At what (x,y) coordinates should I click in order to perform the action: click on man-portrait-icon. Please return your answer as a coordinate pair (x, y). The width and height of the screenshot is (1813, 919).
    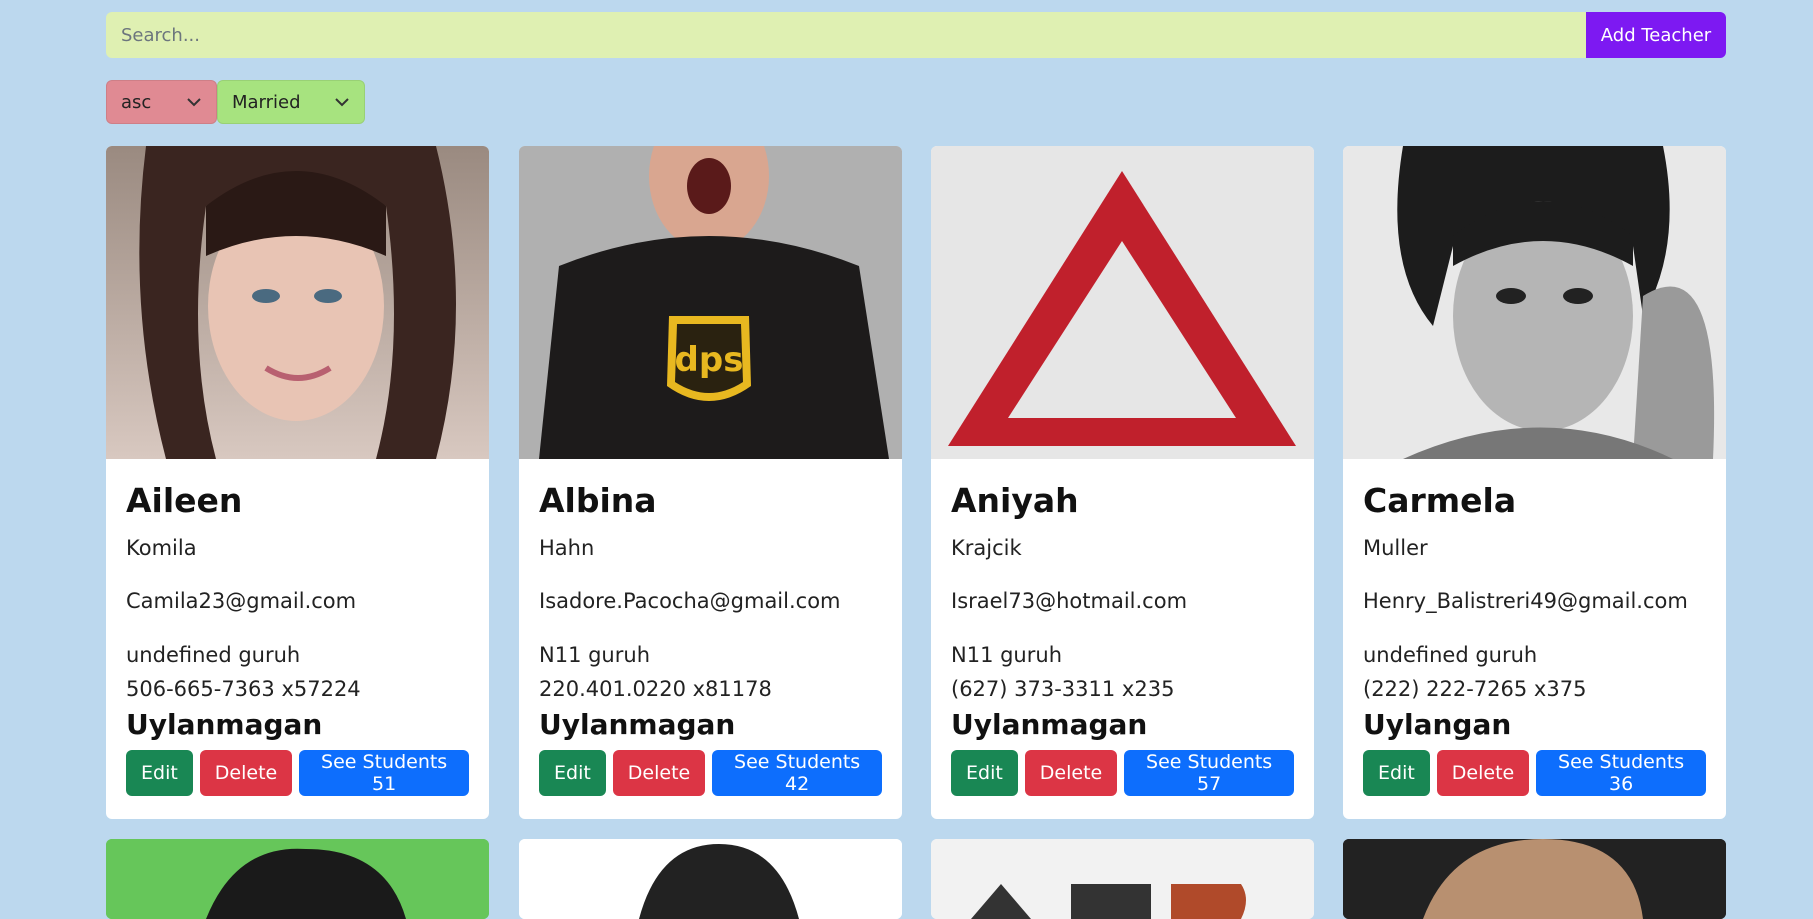
    Looking at the image, I should click on (710, 879).